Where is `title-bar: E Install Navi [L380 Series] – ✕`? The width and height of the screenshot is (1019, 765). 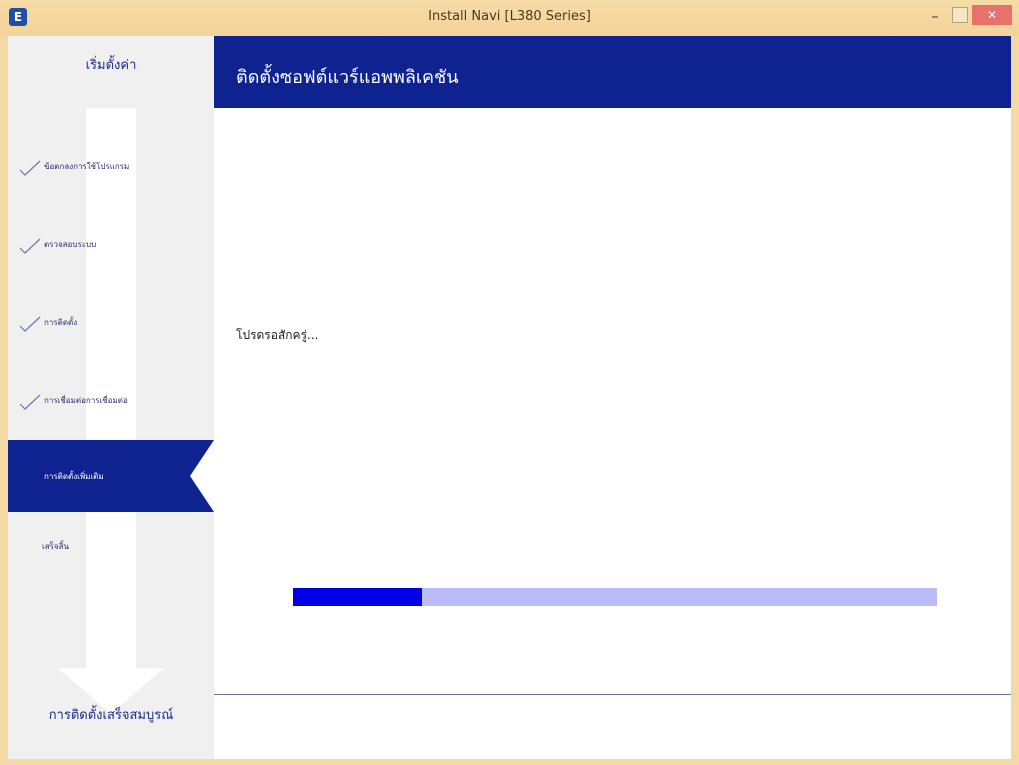
title-bar: E Install Navi [L380 Series] – ✕ is located at coordinates (509, 18).